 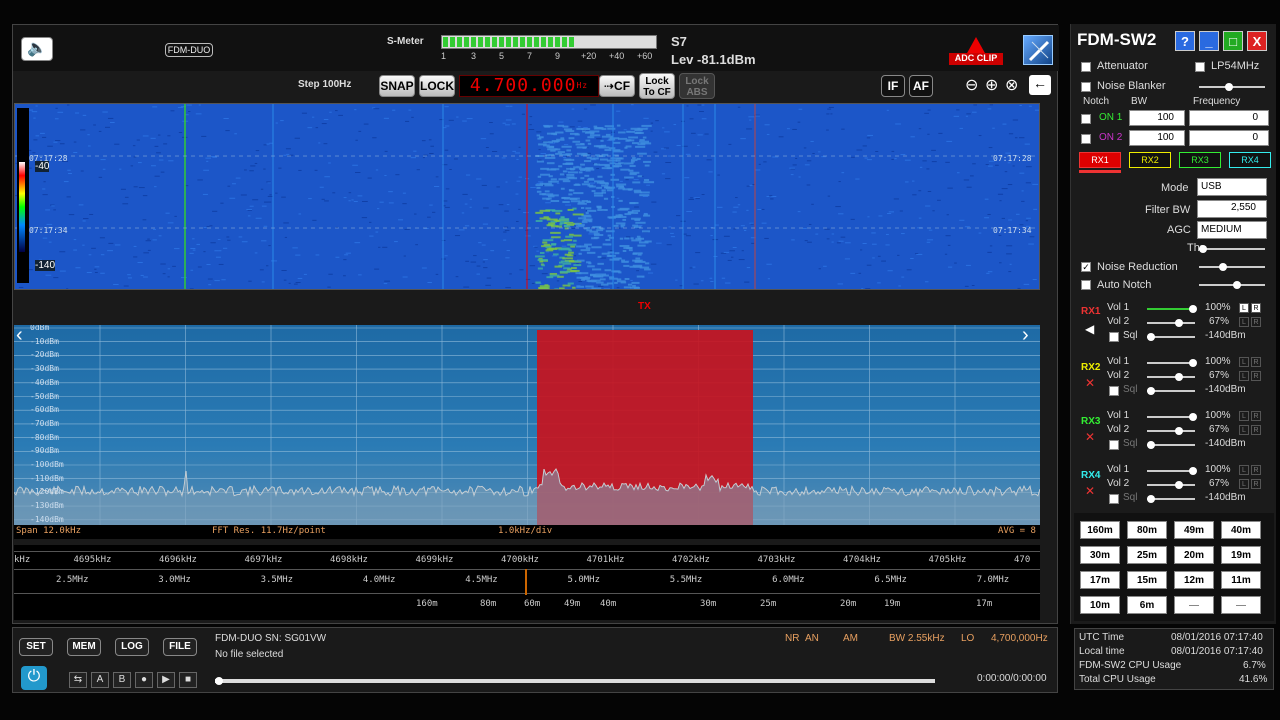 I want to click on band-button: 6m, so click(x=1147, y=605).